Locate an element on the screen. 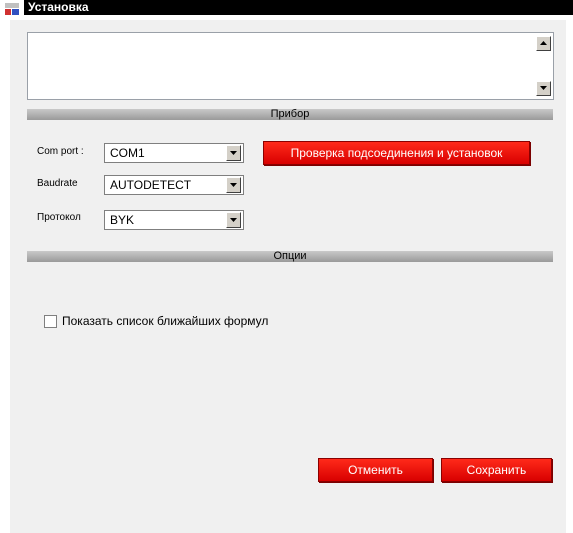 The height and width of the screenshot is (533, 573). com-port-dropdown-button is located at coordinates (233, 153).